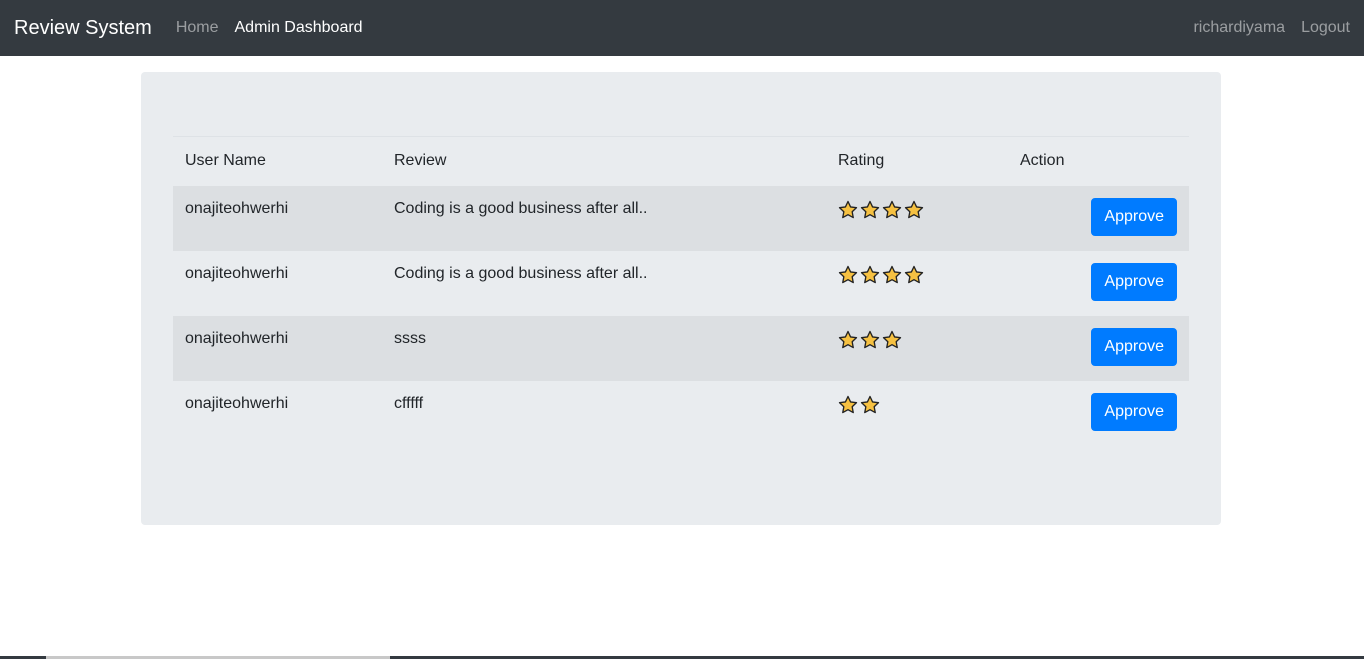 This screenshot has height=659, width=1364. Describe the element at coordinates (197, 28) in the screenshot. I see `nav-link-home: Home` at that location.